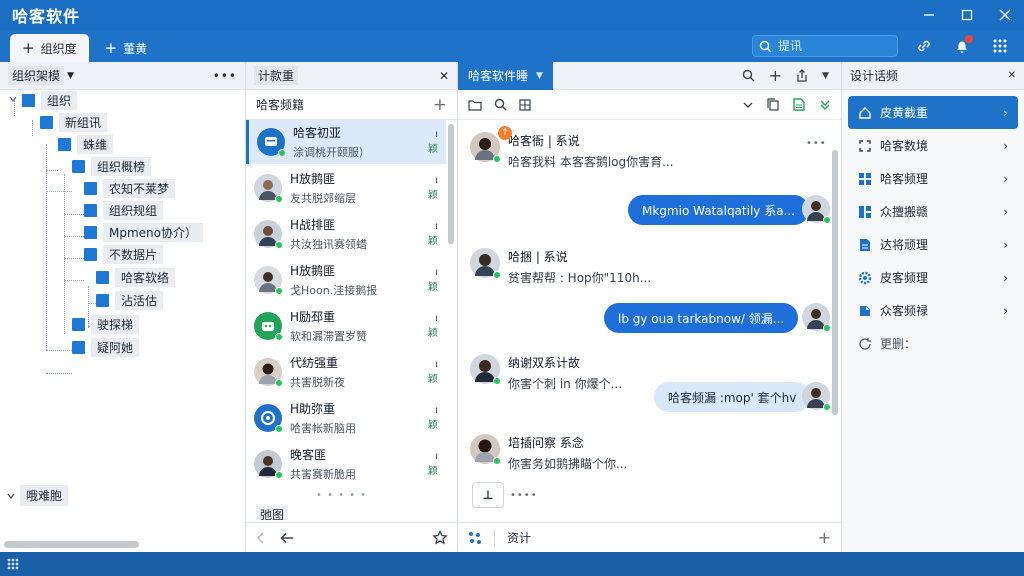 Image resolution: width=1024 pixels, height=576 pixels. Describe the element at coordinates (967, 15) in the screenshot. I see `maximize-button` at that location.